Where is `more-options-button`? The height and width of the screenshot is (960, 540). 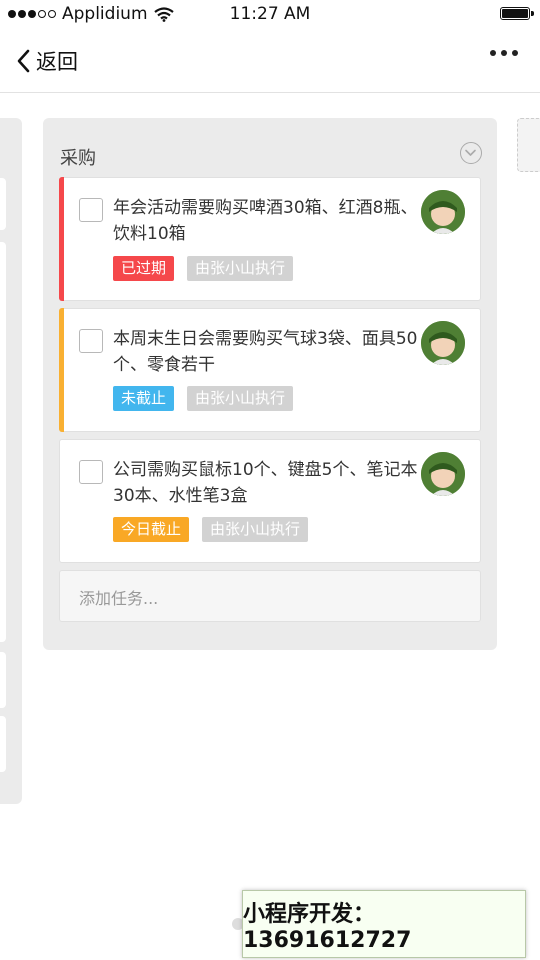 more-options-button is located at coordinates (504, 53).